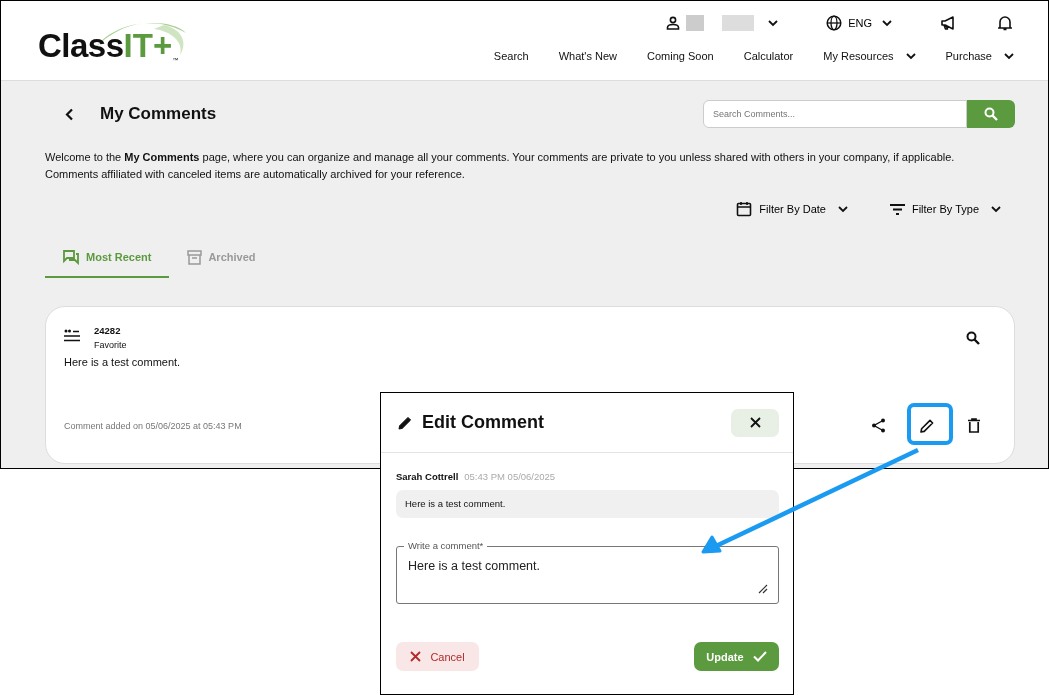 The width and height of the screenshot is (1049, 695). Describe the element at coordinates (427, 476) in the screenshot. I see `author-name: Sarah Cottrell` at that location.